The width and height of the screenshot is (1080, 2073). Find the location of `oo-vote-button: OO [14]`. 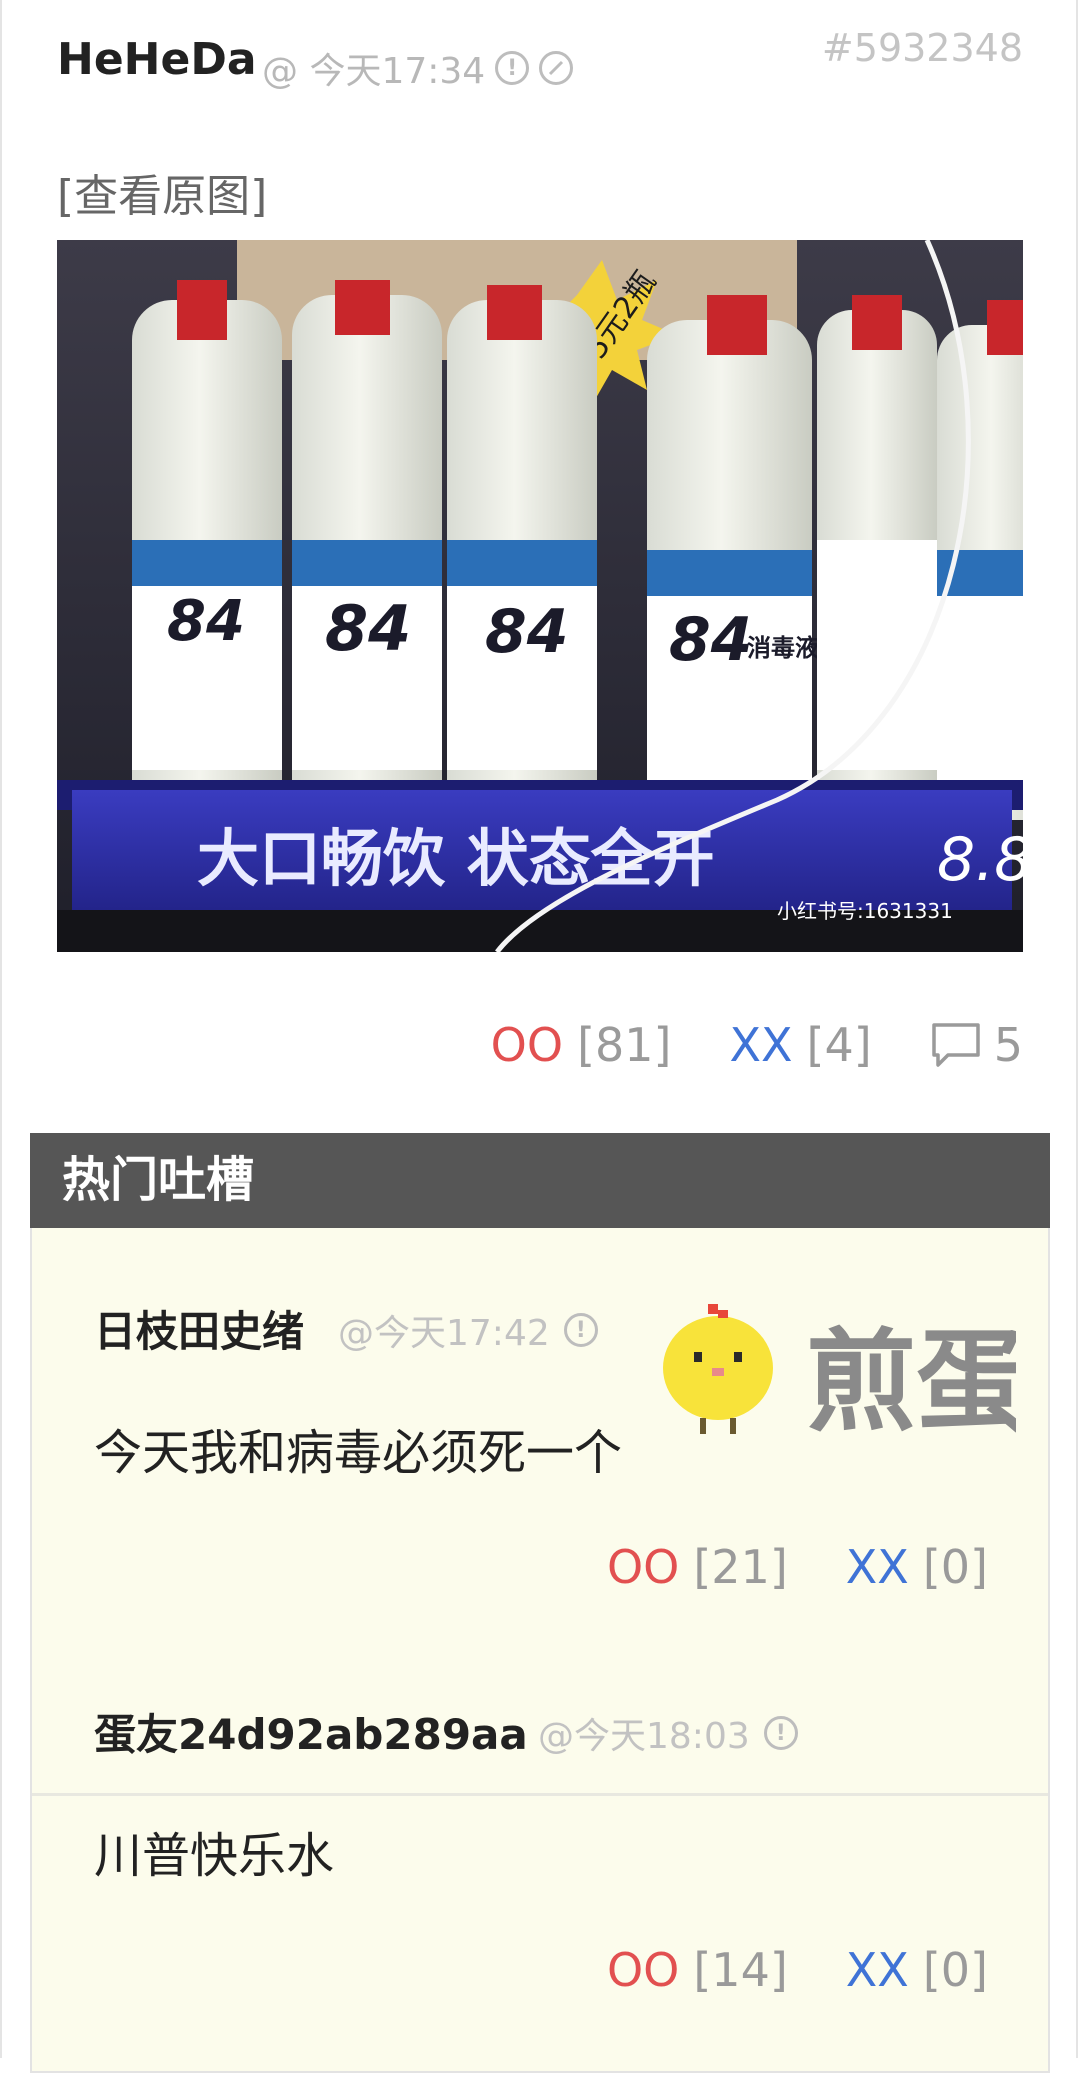

oo-vote-button: OO [14] is located at coordinates (697, 1970).